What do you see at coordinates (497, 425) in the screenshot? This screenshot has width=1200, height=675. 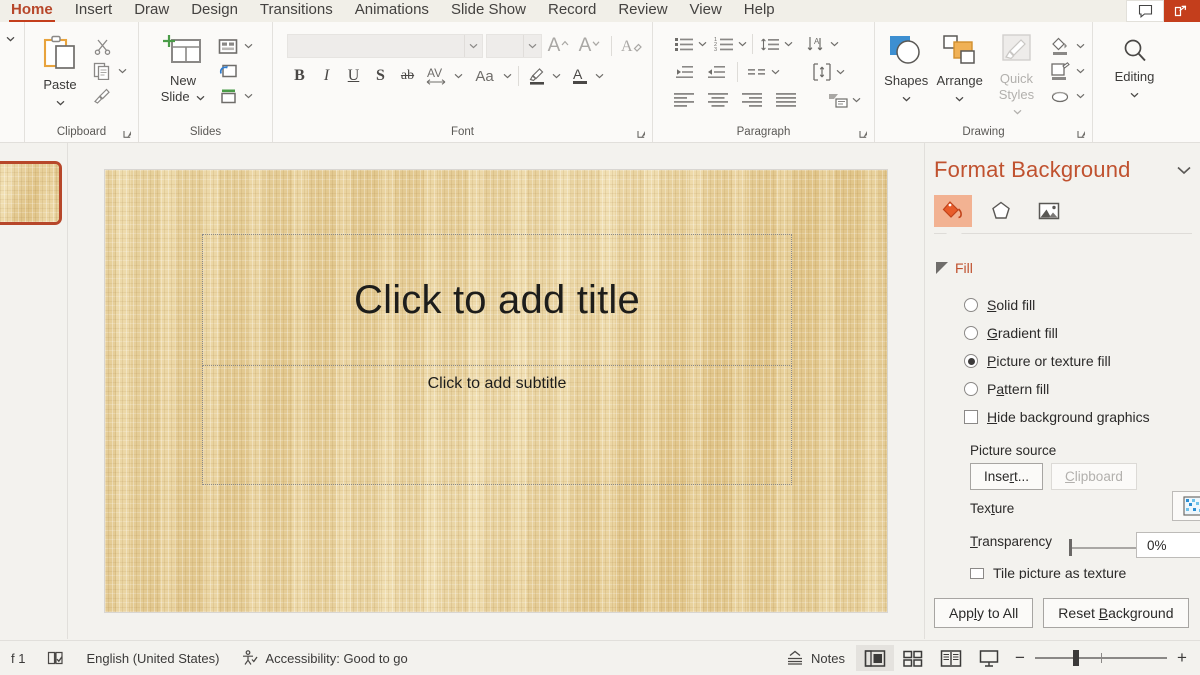 I see `subtitle-placeholder: Click to add subtitle` at bounding box center [497, 425].